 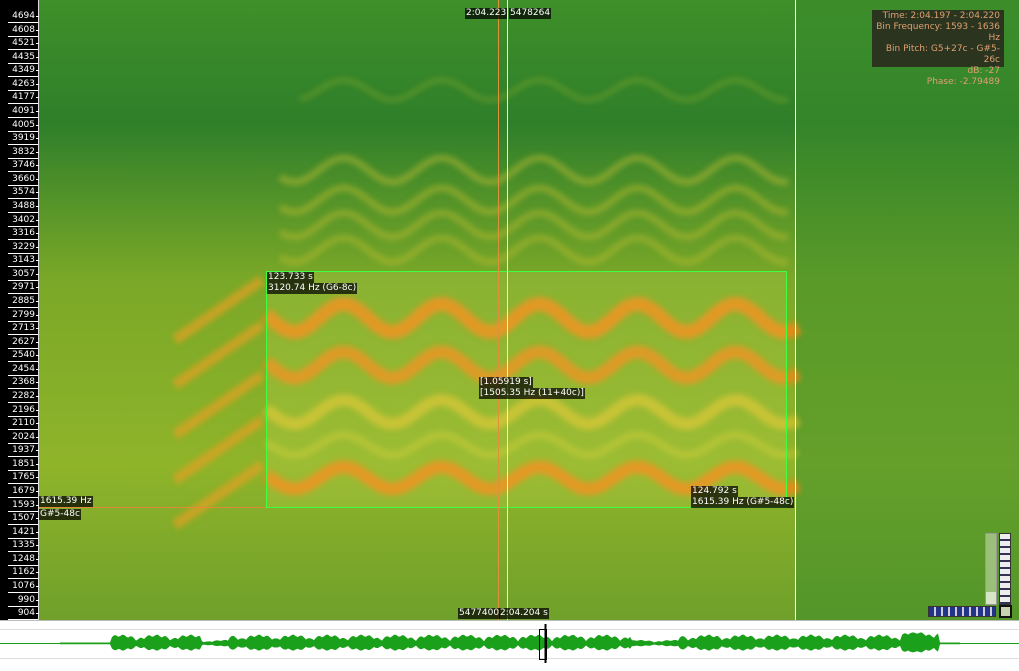 What do you see at coordinates (23, 451) in the screenshot?
I see `frequency-tick-label: 1937` at bounding box center [23, 451].